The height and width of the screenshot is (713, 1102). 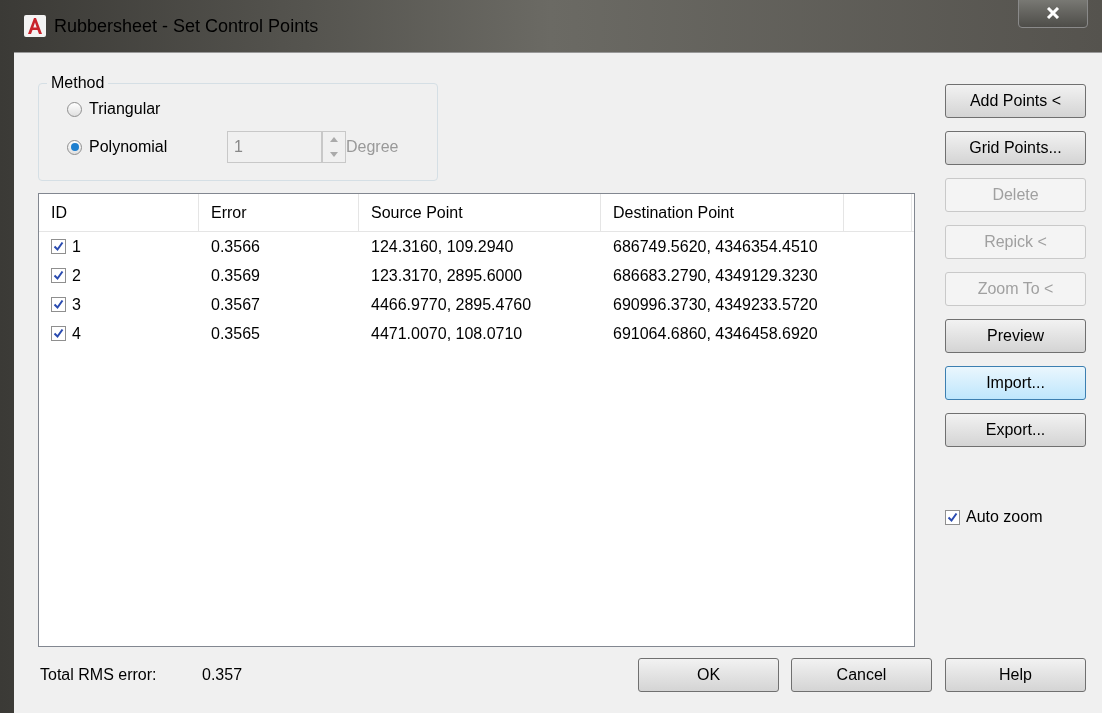 I want to click on table-cell: 123.3170, 2895.6000, so click(x=447, y=275).